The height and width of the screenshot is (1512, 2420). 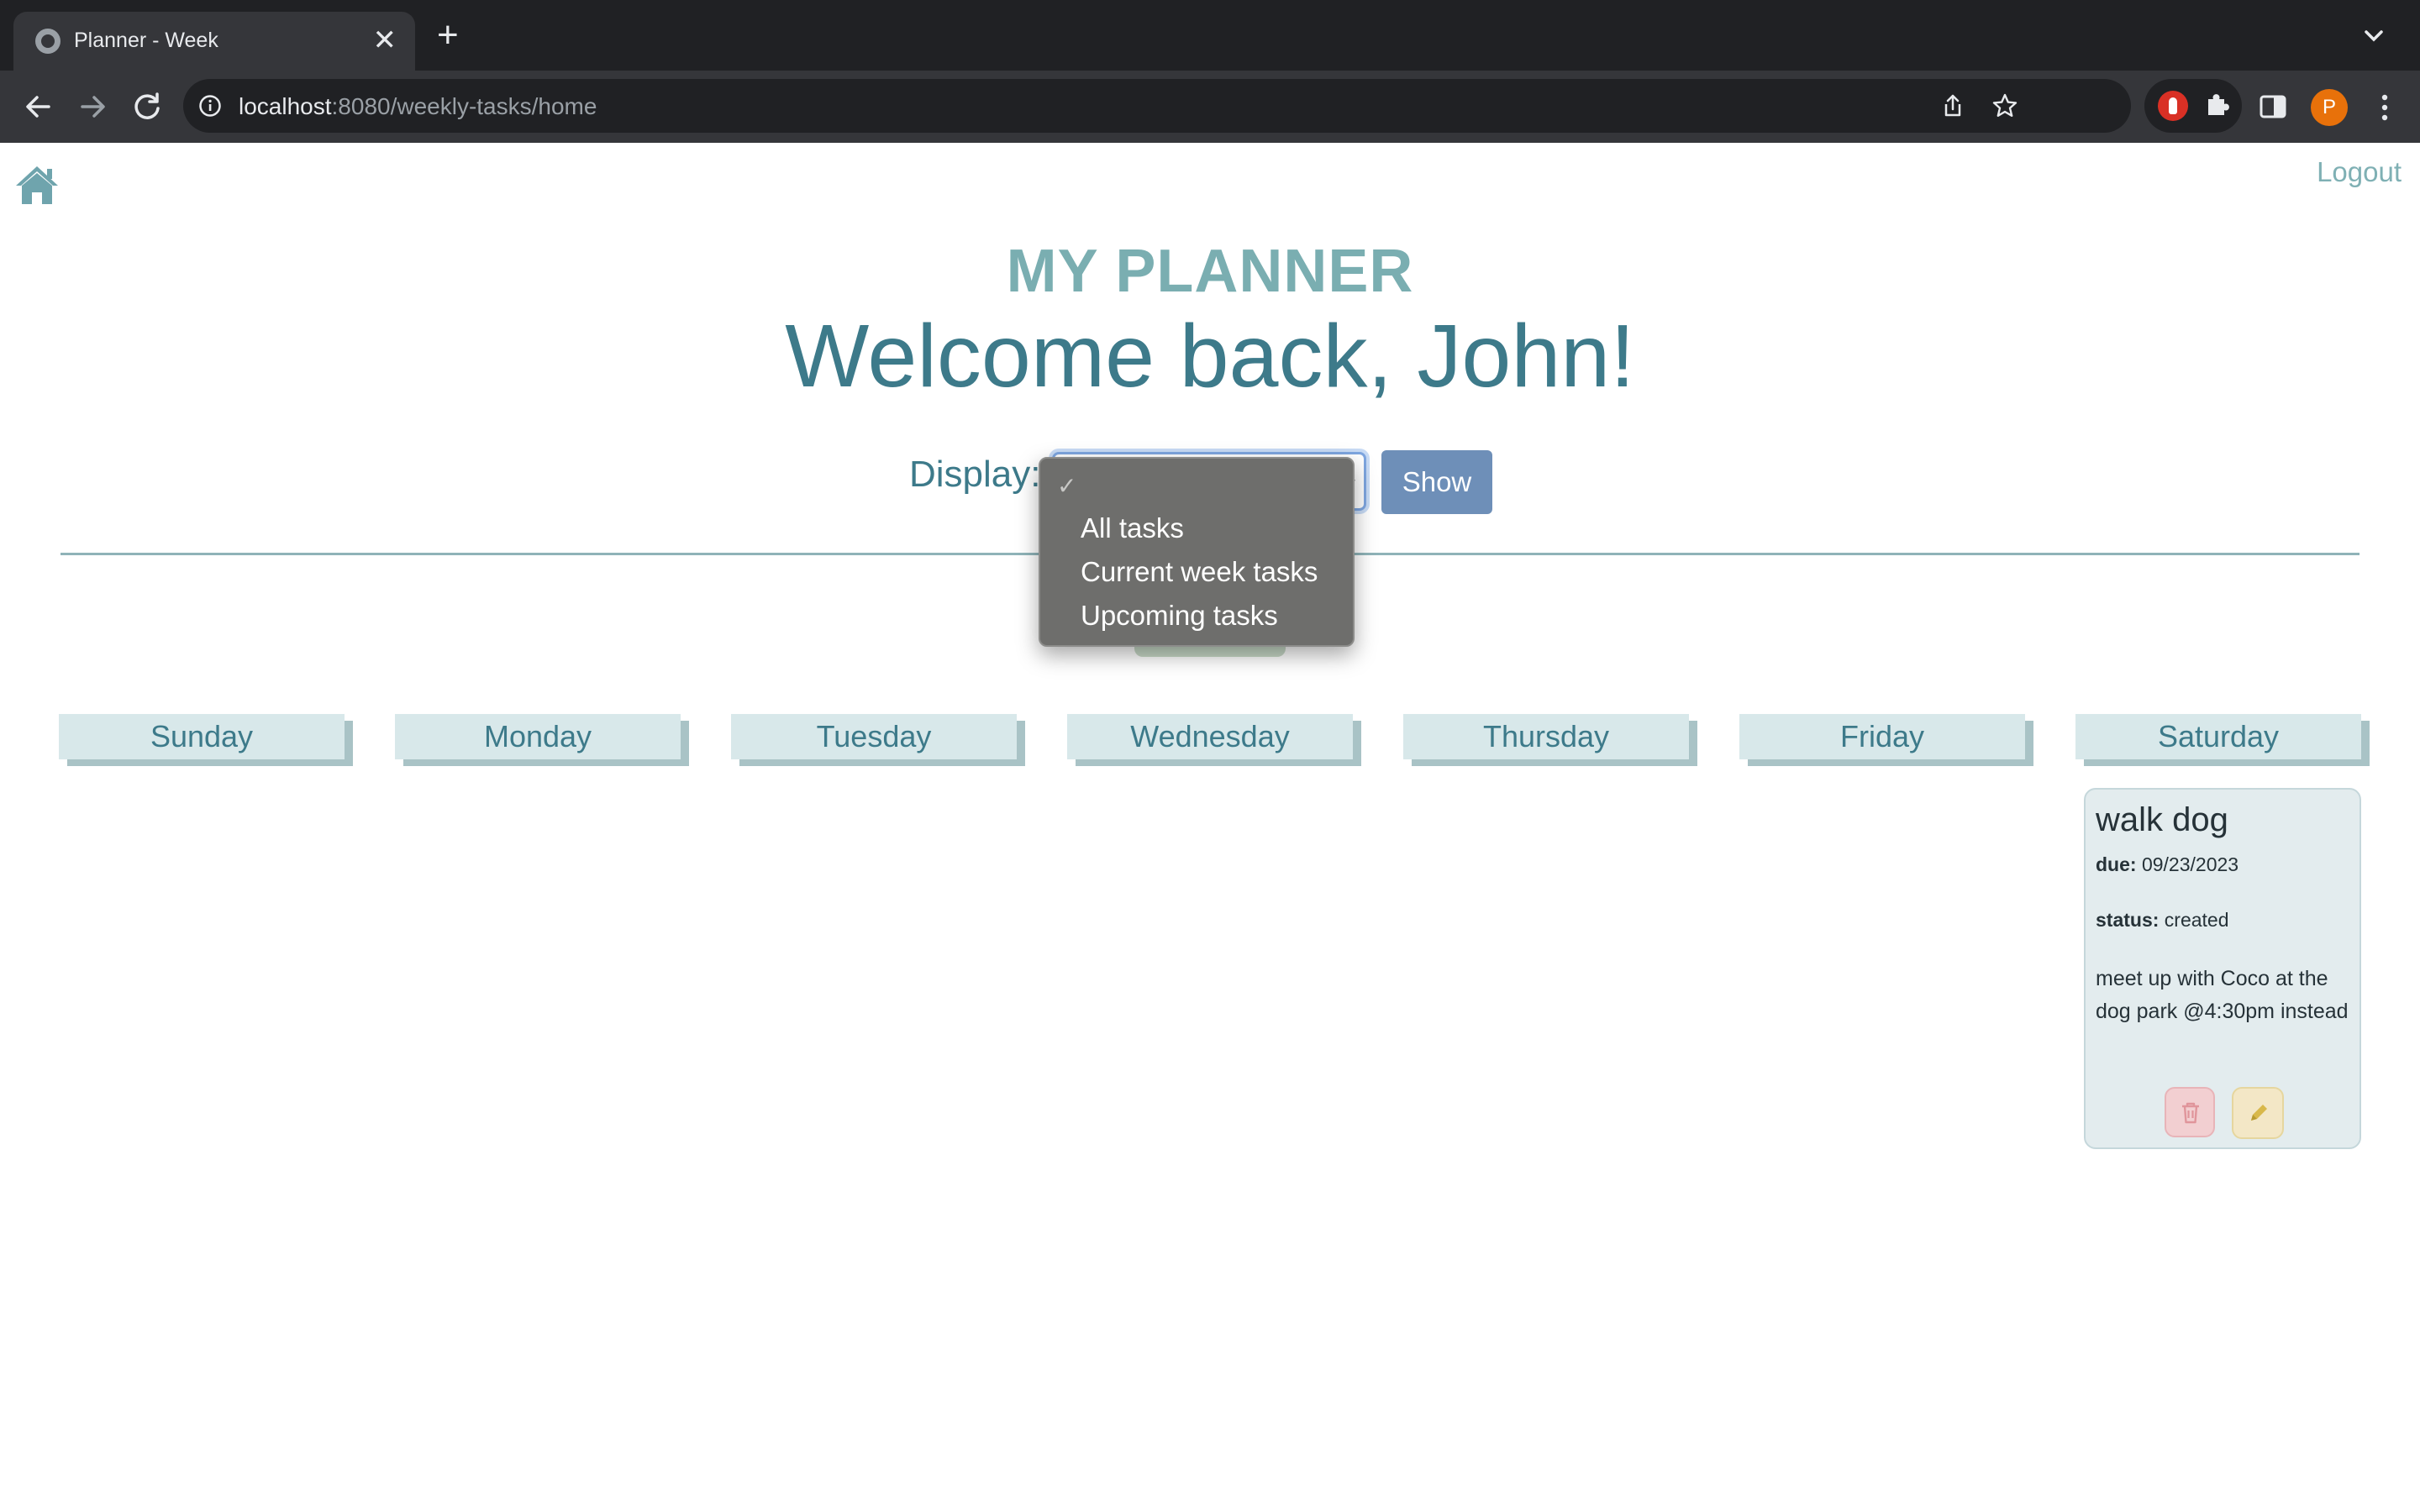 I want to click on share-icon, so click(x=1952, y=105).